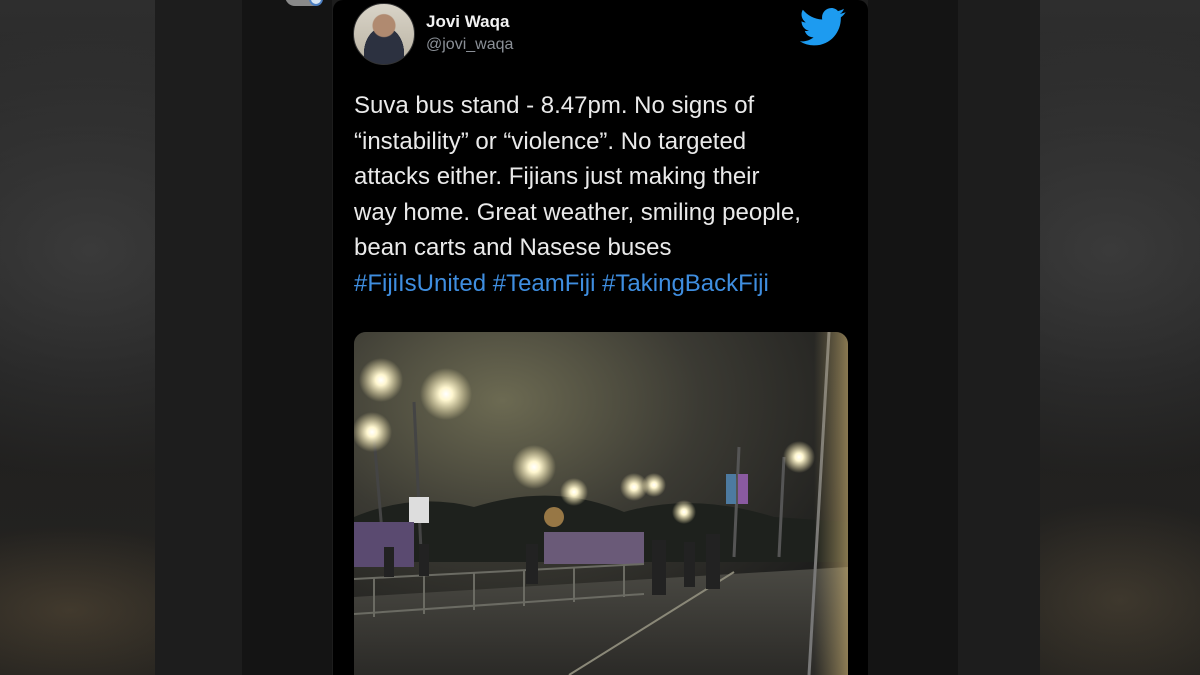 The image size is (1200, 675). What do you see at coordinates (604, 284) in the screenshot?
I see `hashtag-links: #FijiIsUnited #TeamFiji #TakingBackFiji` at bounding box center [604, 284].